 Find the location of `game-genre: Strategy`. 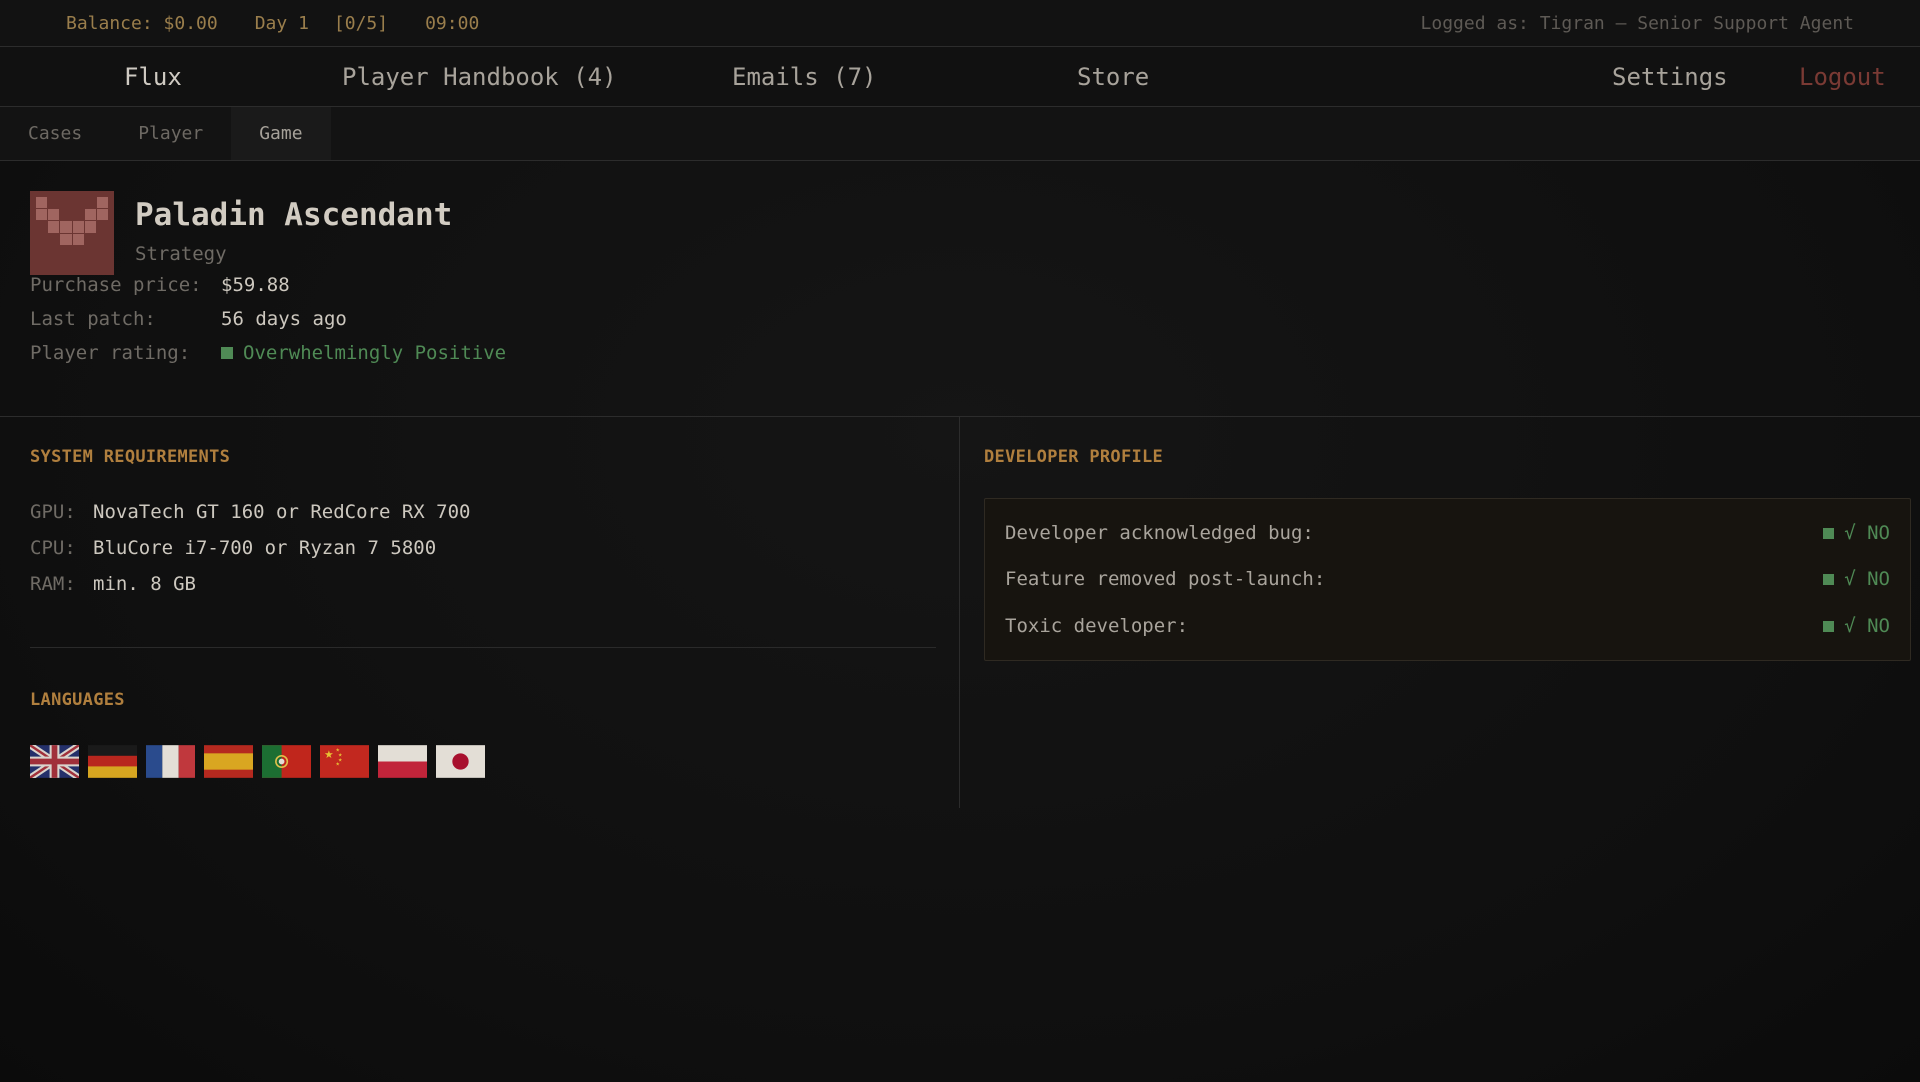

game-genre: Strategy is located at coordinates (181, 254).